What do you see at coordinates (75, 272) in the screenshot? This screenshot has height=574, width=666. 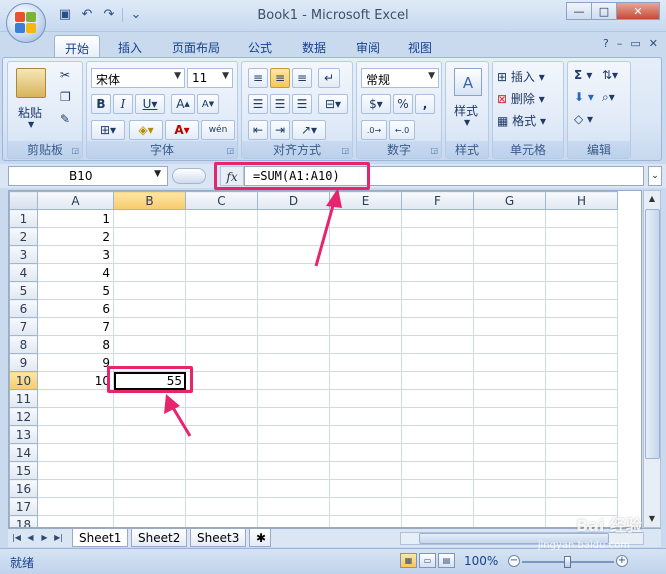 I see `cell-a: 4` at bounding box center [75, 272].